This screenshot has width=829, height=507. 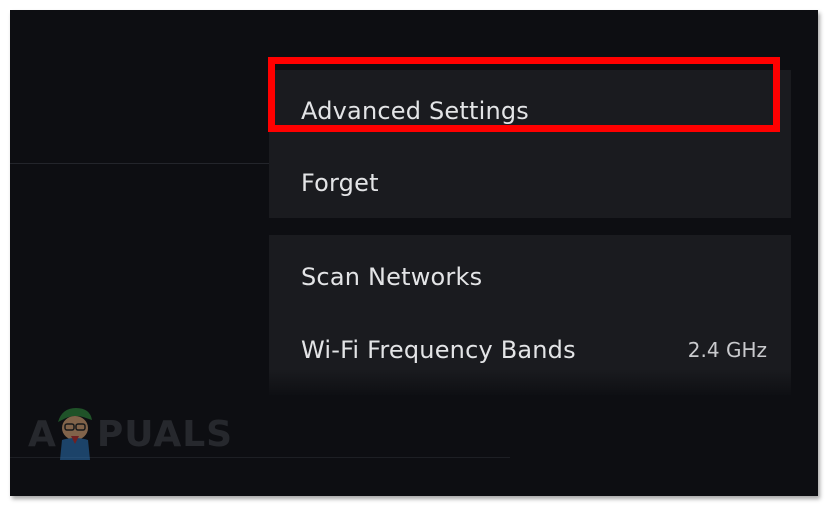 What do you see at coordinates (530, 277) in the screenshot?
I see `menu-item-scan-networks: Scan Networks` at bounding box center [530, 277].